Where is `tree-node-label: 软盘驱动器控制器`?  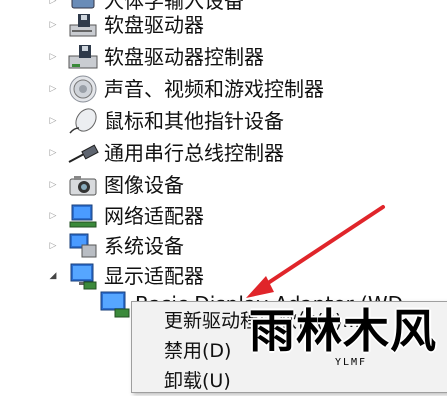
tree-node-label: 软盘驱动器控制器 is located at coordinates (184, 57).